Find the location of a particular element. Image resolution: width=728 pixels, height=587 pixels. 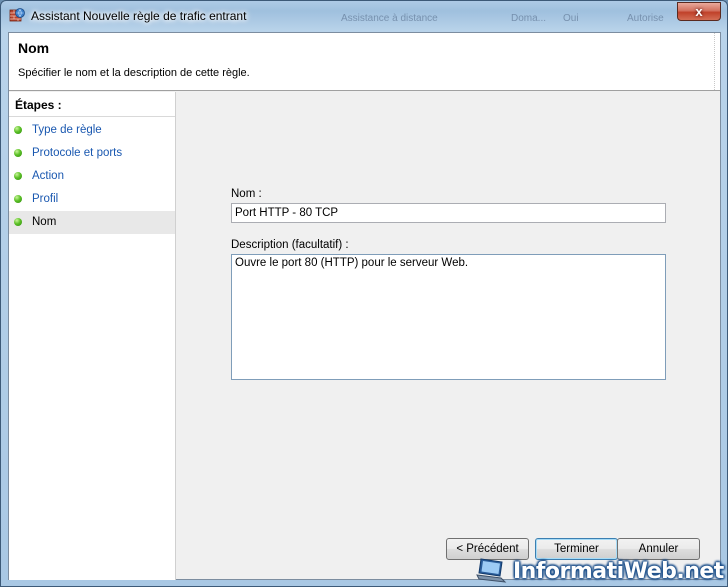

description-label: Description (facultatif) : is located at coordinates (290, 245).